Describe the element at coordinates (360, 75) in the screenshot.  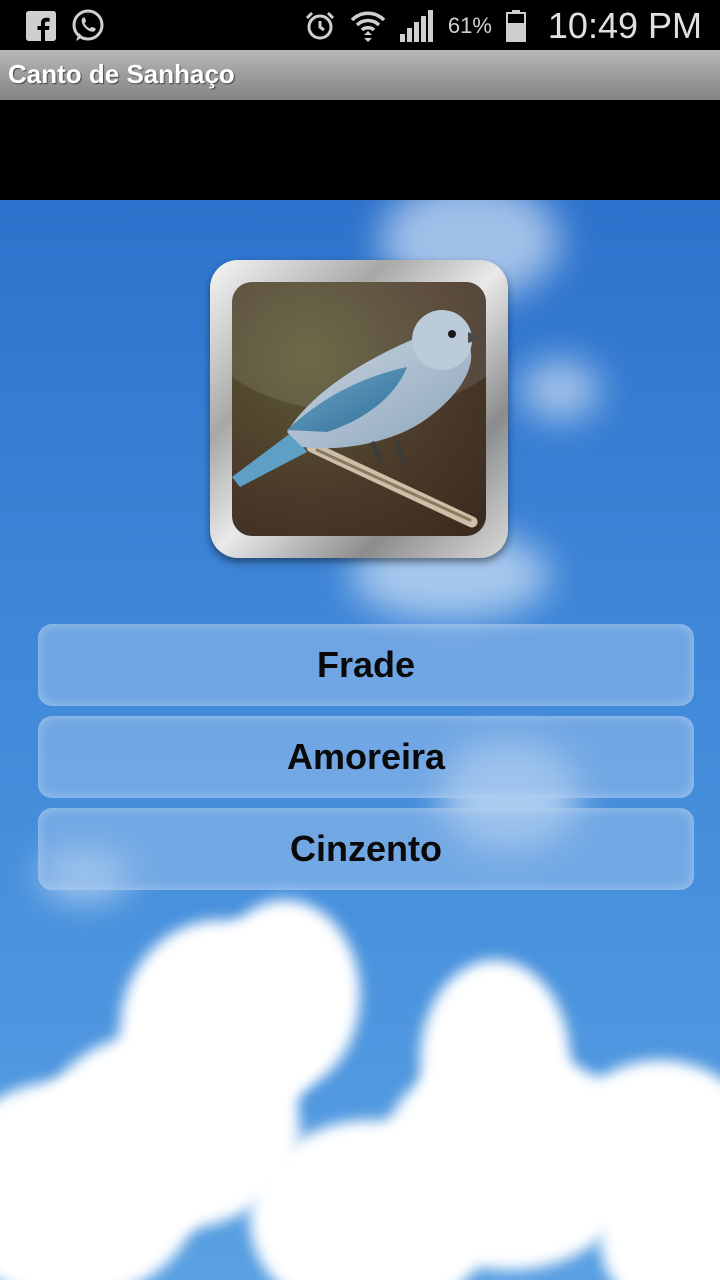
I see `action-bar: Canto de Sanhaço` at that location.